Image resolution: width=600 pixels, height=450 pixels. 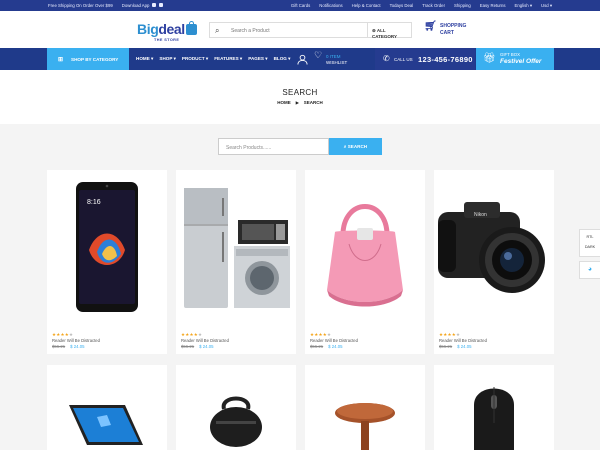 What do you see at coordinates (300, 92) in the screenshot?
I see `page-title: SEARCH` at bounding box center [300, 92].